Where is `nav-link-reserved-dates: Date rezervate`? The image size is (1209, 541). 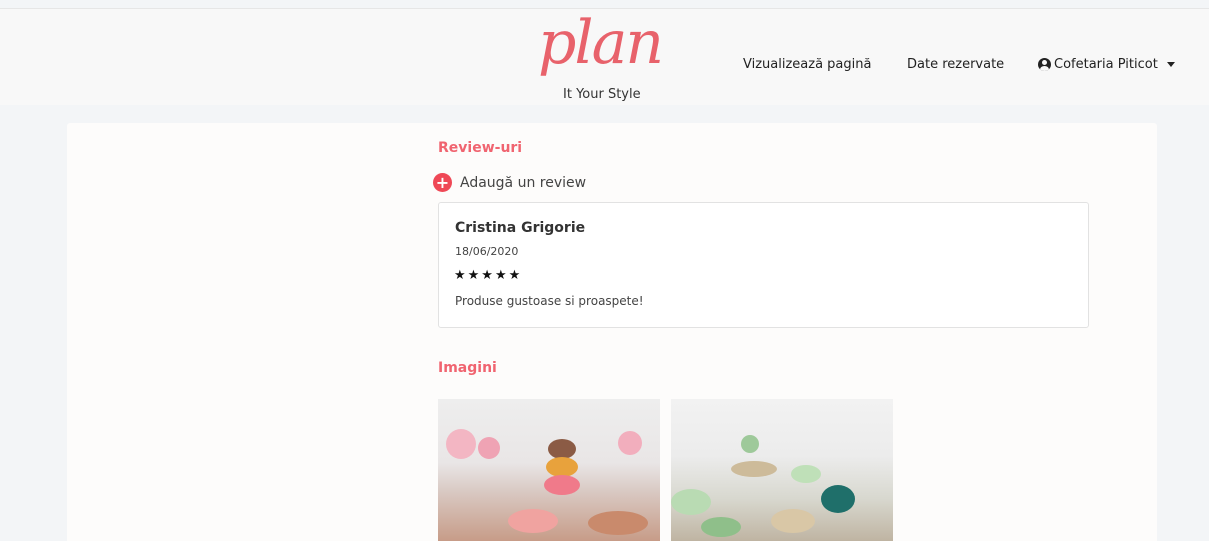 nav-link-reserved-dates: Date rezervate is located at coordinates (955, 64).